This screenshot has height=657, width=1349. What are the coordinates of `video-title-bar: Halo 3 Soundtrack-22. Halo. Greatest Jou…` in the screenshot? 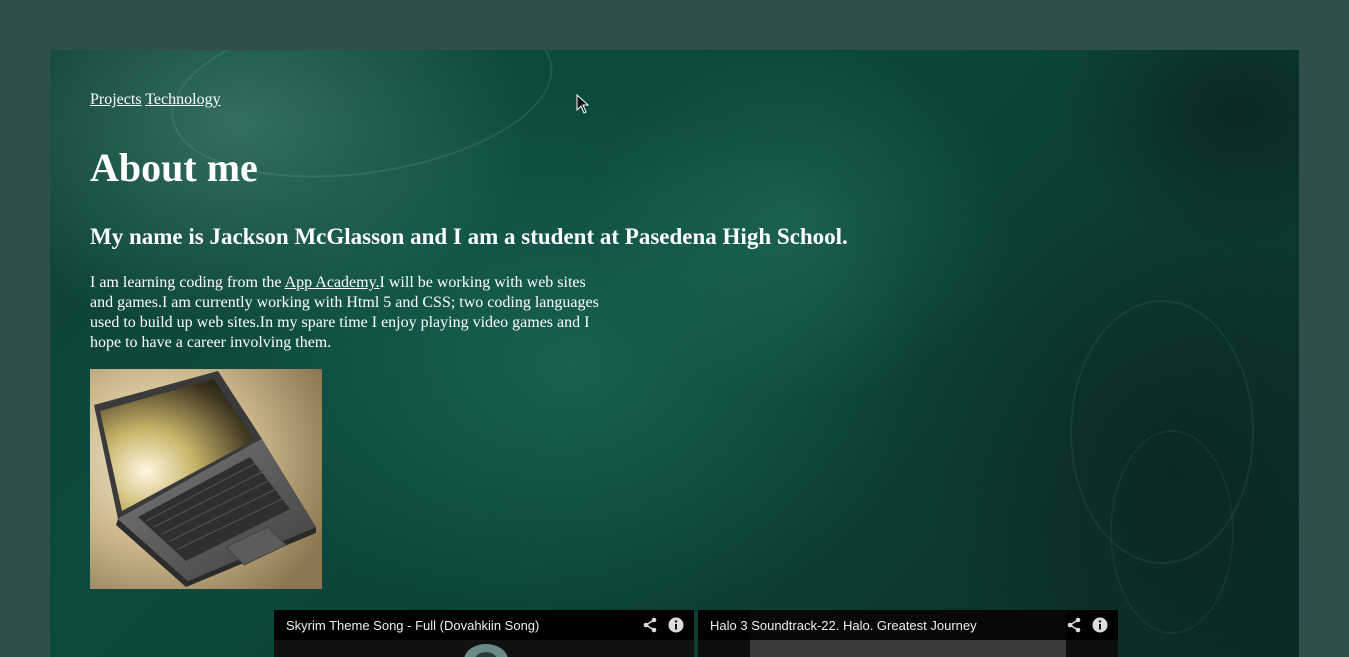 It's located at (908, 625).